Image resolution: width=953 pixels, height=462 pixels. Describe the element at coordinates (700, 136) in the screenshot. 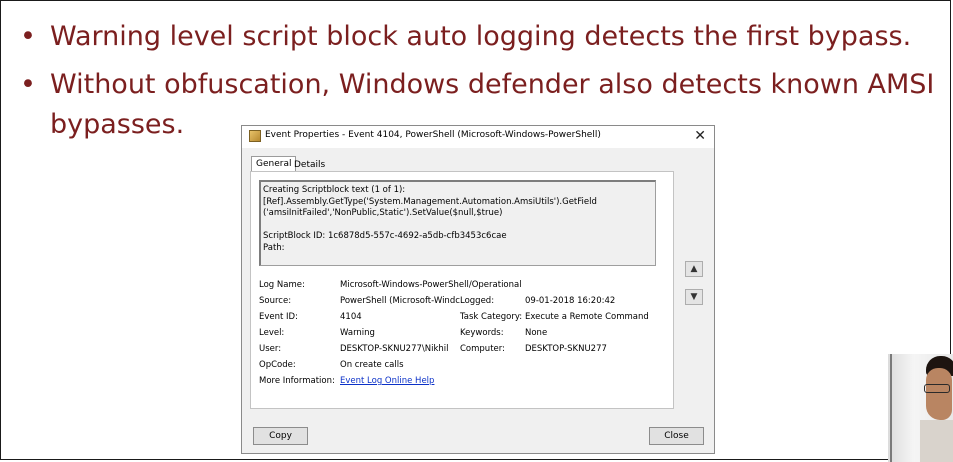

I see `close-icon: ✕` at that location.